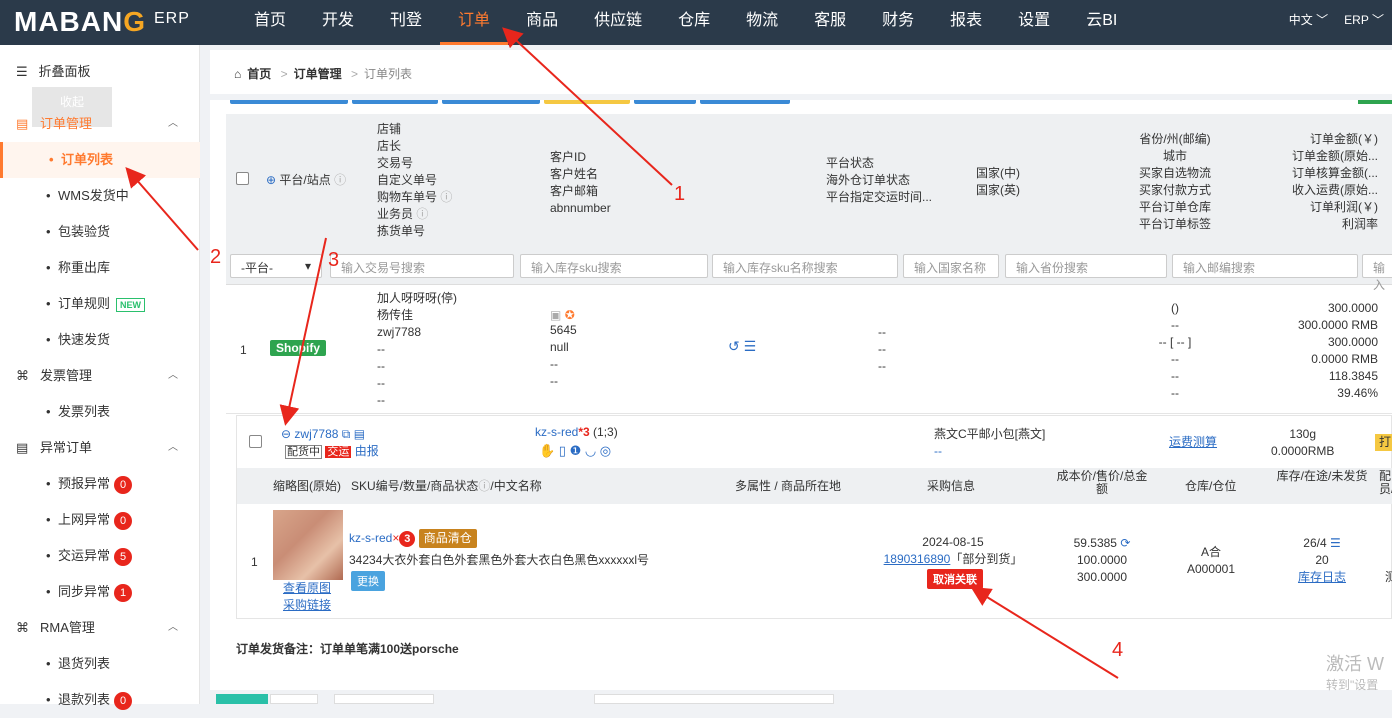 The image size is (1392, 718). Describe the element at coordinates (1322, 577) in the screenshot. I see `stock-log-link: 库存日志` at that location.